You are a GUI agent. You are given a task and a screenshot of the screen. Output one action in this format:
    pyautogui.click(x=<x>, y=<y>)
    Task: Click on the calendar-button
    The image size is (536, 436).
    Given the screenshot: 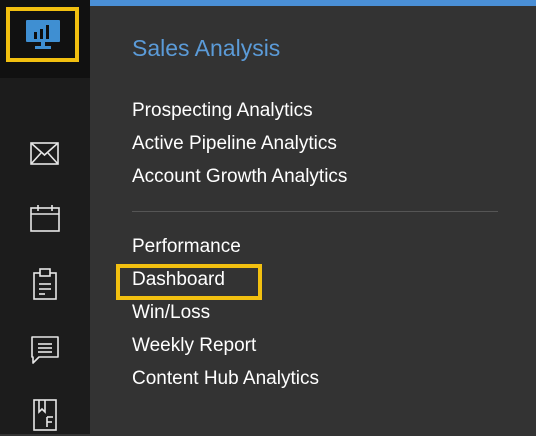 What is the action you would take?
    pyautogui.click(x=45, y=218)
    